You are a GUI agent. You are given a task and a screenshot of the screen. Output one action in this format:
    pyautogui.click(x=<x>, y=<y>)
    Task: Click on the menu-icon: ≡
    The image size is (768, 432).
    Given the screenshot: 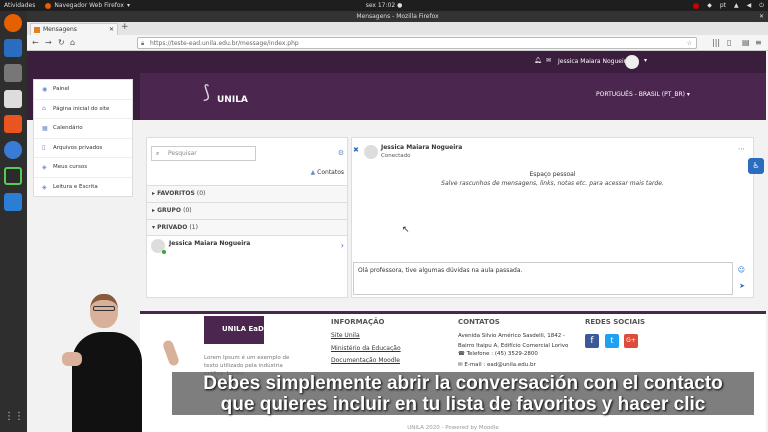 What is the action you would take?
    pyautogui.click(x=758, y=43)
    